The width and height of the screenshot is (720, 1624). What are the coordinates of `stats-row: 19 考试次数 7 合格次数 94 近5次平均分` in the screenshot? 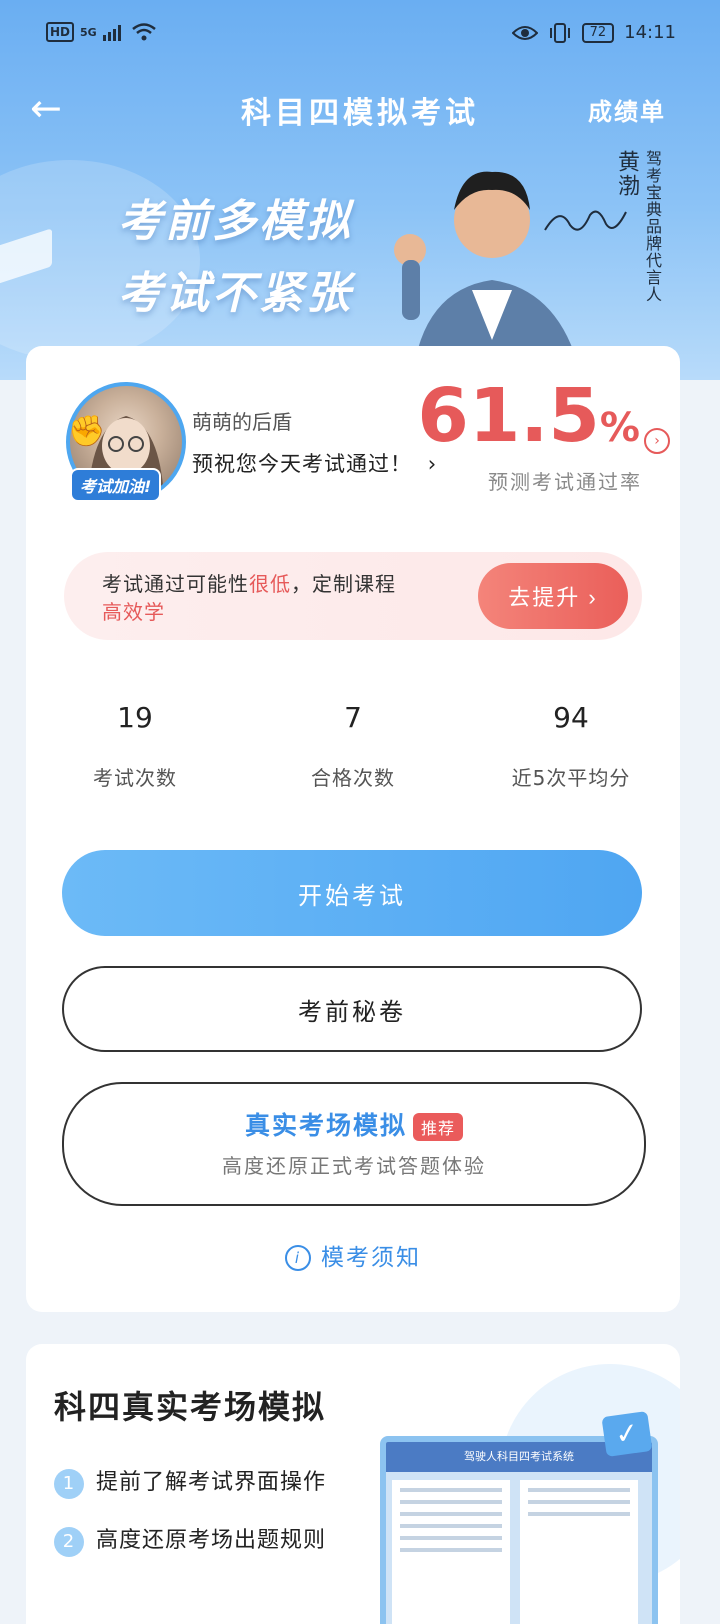 It's located at (353, 751).